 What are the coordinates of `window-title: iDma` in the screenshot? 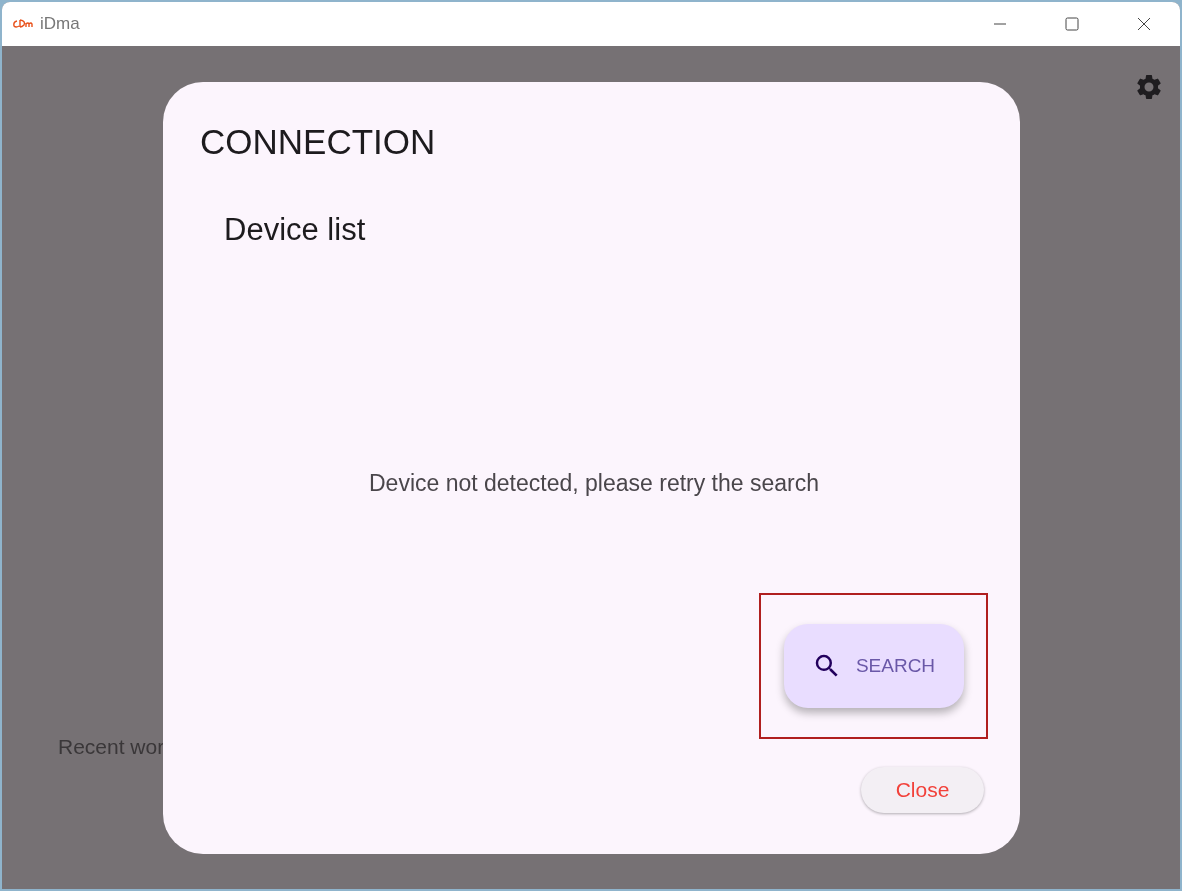 It's located at (60, 24).